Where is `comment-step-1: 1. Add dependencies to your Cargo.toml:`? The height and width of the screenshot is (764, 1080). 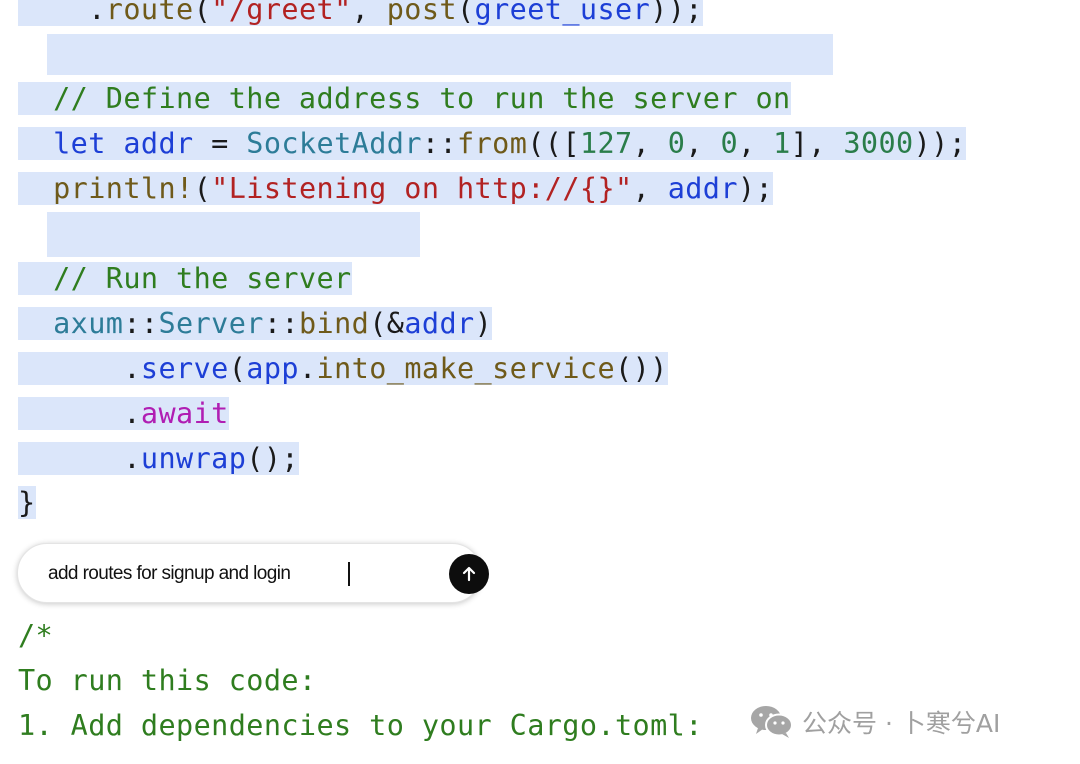
comment-step-1: 1. Add dependencies to your Cargo.toml: is located at coordinates (360, 725).